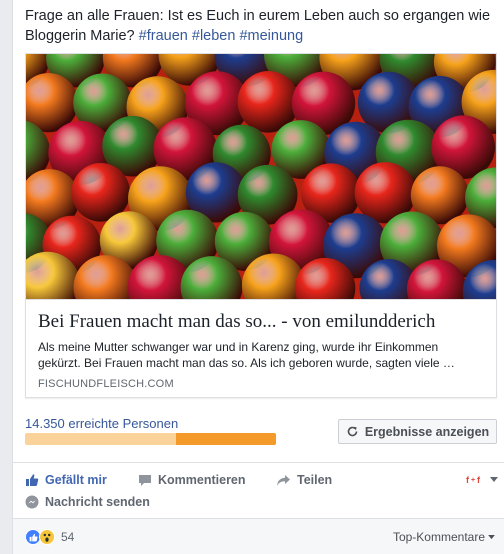 Image resolution: width=504 pixels, height=554 pixels. What do you see at coordinates (32, 480) in the screenshot?
I see `thumbs-up-icon` at bounding box center [32, 480].